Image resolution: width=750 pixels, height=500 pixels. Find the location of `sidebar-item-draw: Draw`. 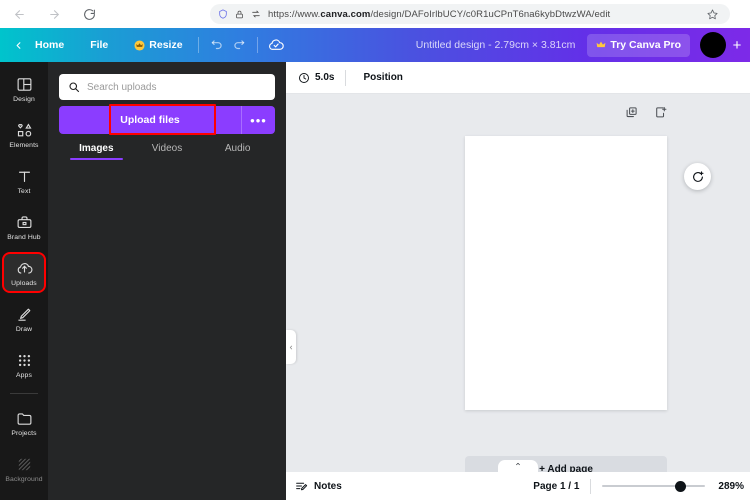

sidebar-item-draw: Draw is located at coordinates (24, 318).